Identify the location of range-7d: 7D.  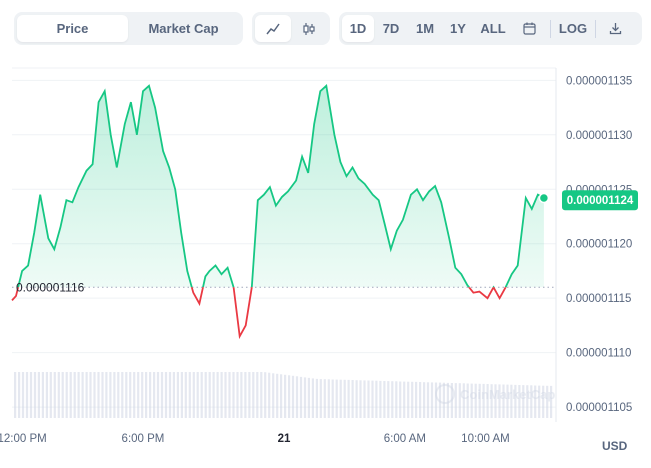
(391, 28).